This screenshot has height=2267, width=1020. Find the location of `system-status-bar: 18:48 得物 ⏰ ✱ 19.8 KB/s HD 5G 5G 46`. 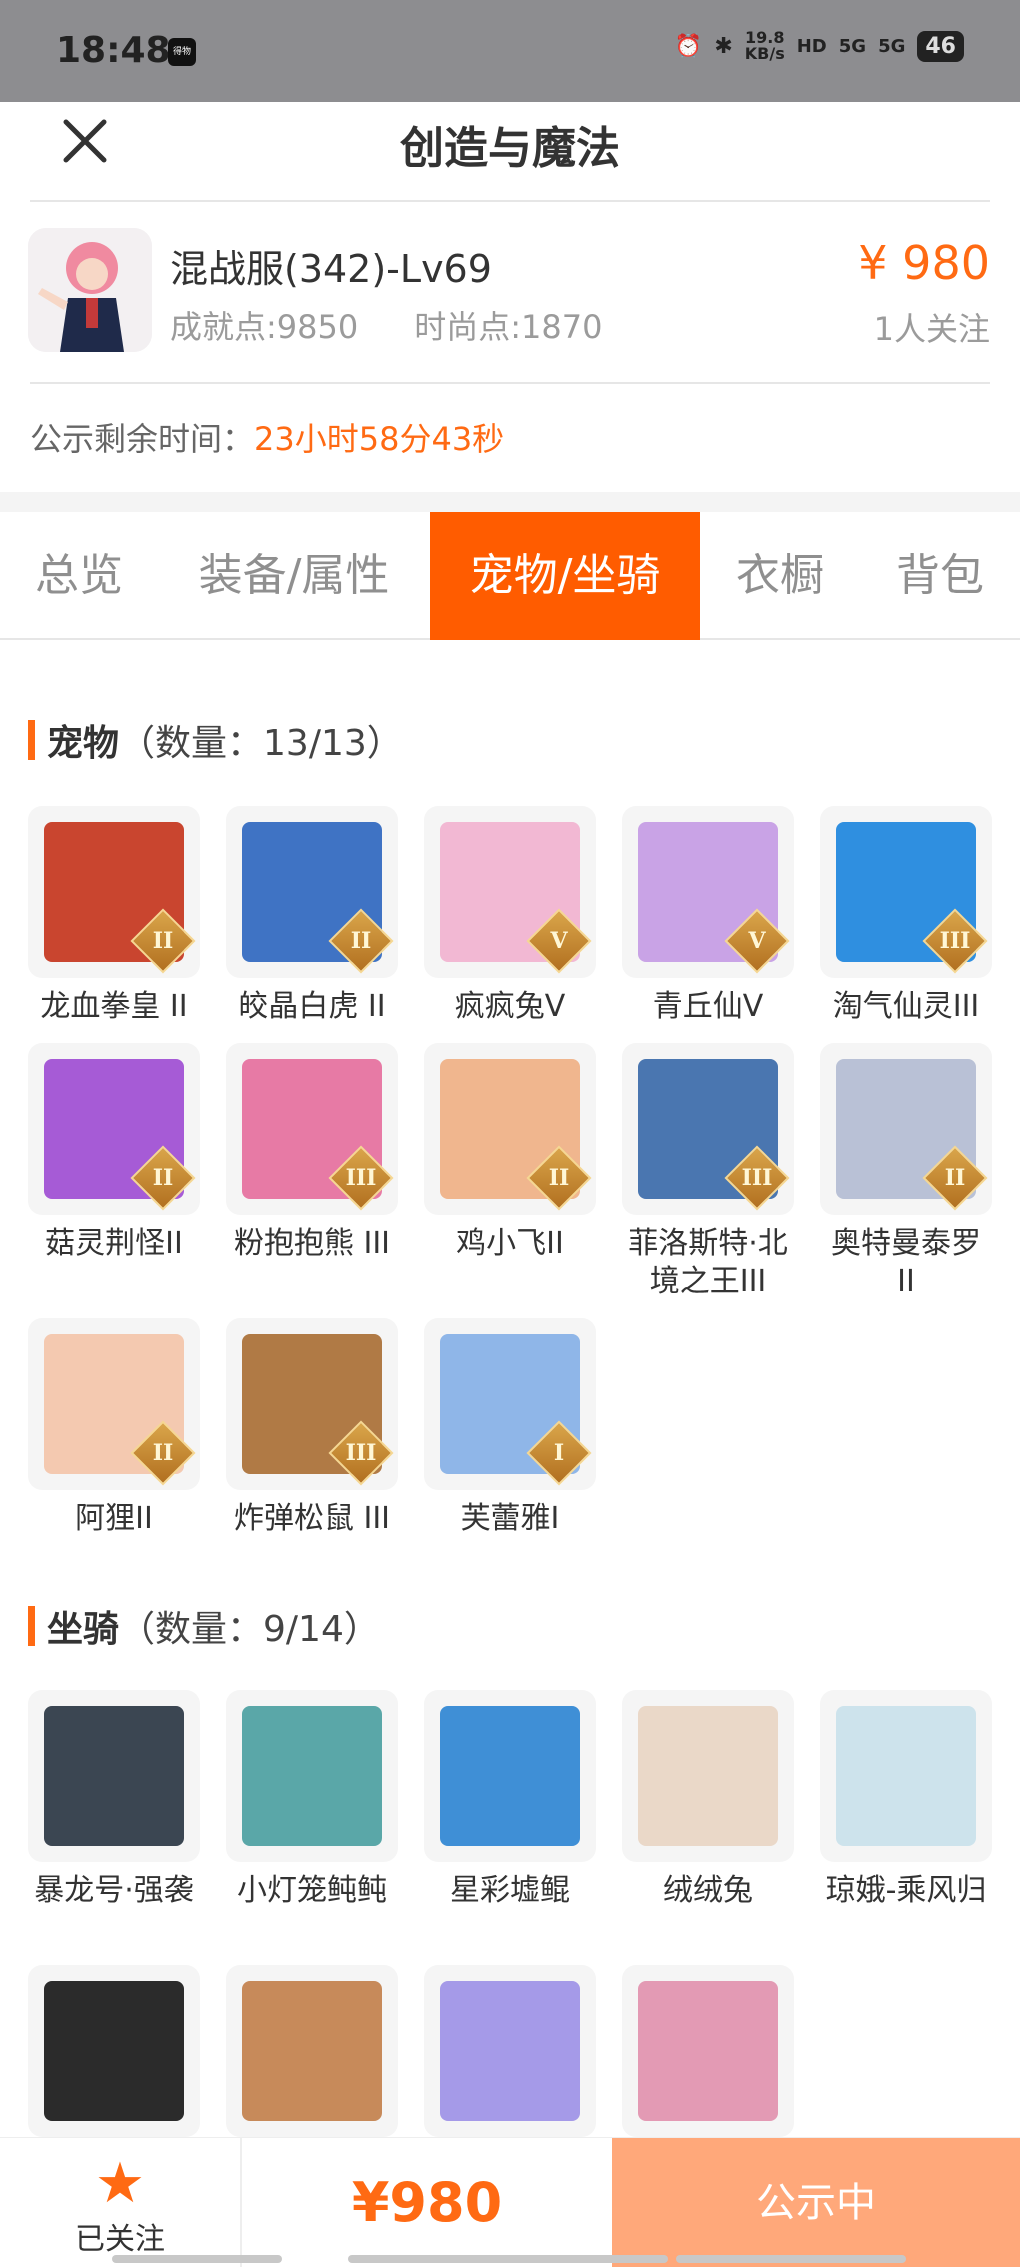

system-status-bar: 18:48 得物 ⏰ ✱ 19.8 KB/s HD 5G 5G 46 is located at coordinates (510, 51).